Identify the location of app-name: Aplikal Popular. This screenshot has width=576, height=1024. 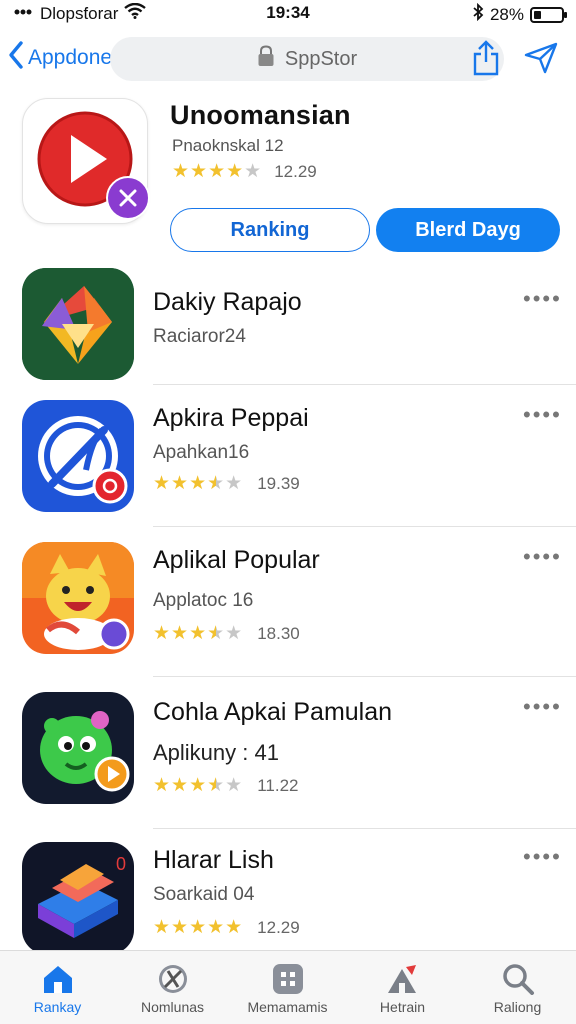
(236, 560).